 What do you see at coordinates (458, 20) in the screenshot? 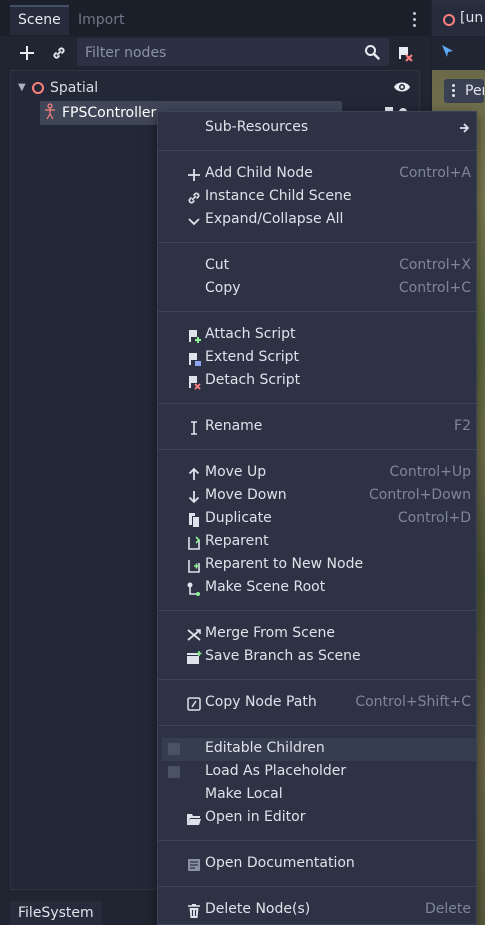
I see `scene-tab: [un` at bounding box center [458, 20].